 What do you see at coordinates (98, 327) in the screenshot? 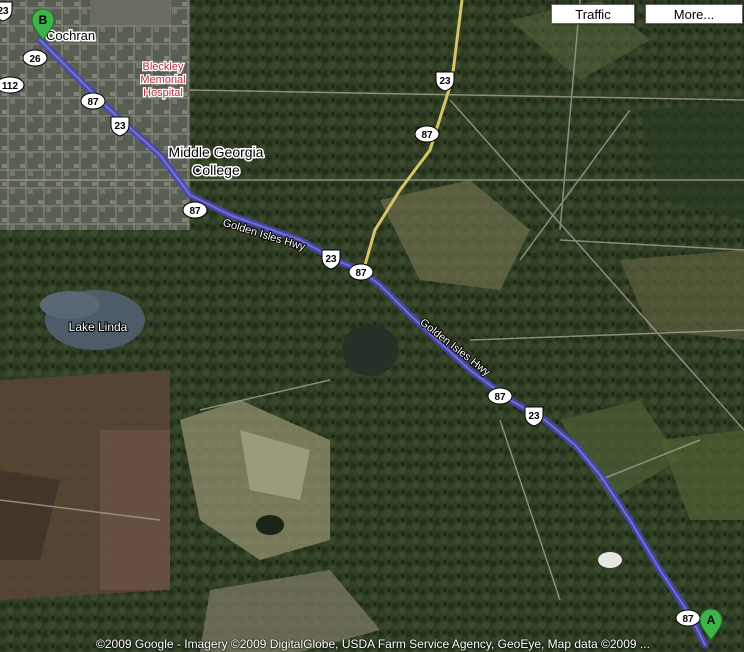
I see `place-label-lake: Lake Linda` at bounding box center [98, 327].